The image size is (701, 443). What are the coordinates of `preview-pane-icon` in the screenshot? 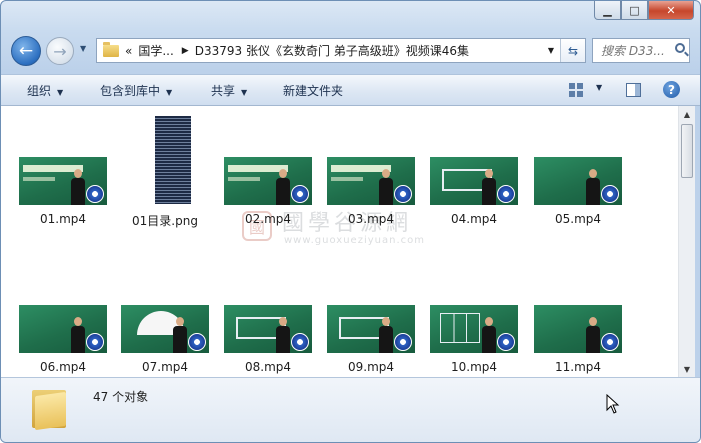 It's located at (633, 90).